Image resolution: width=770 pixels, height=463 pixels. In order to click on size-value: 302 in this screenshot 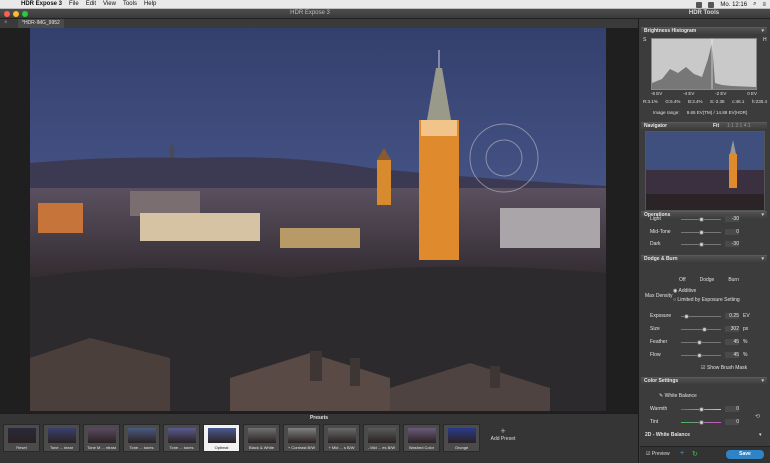, I will do `click(732, 329)`.